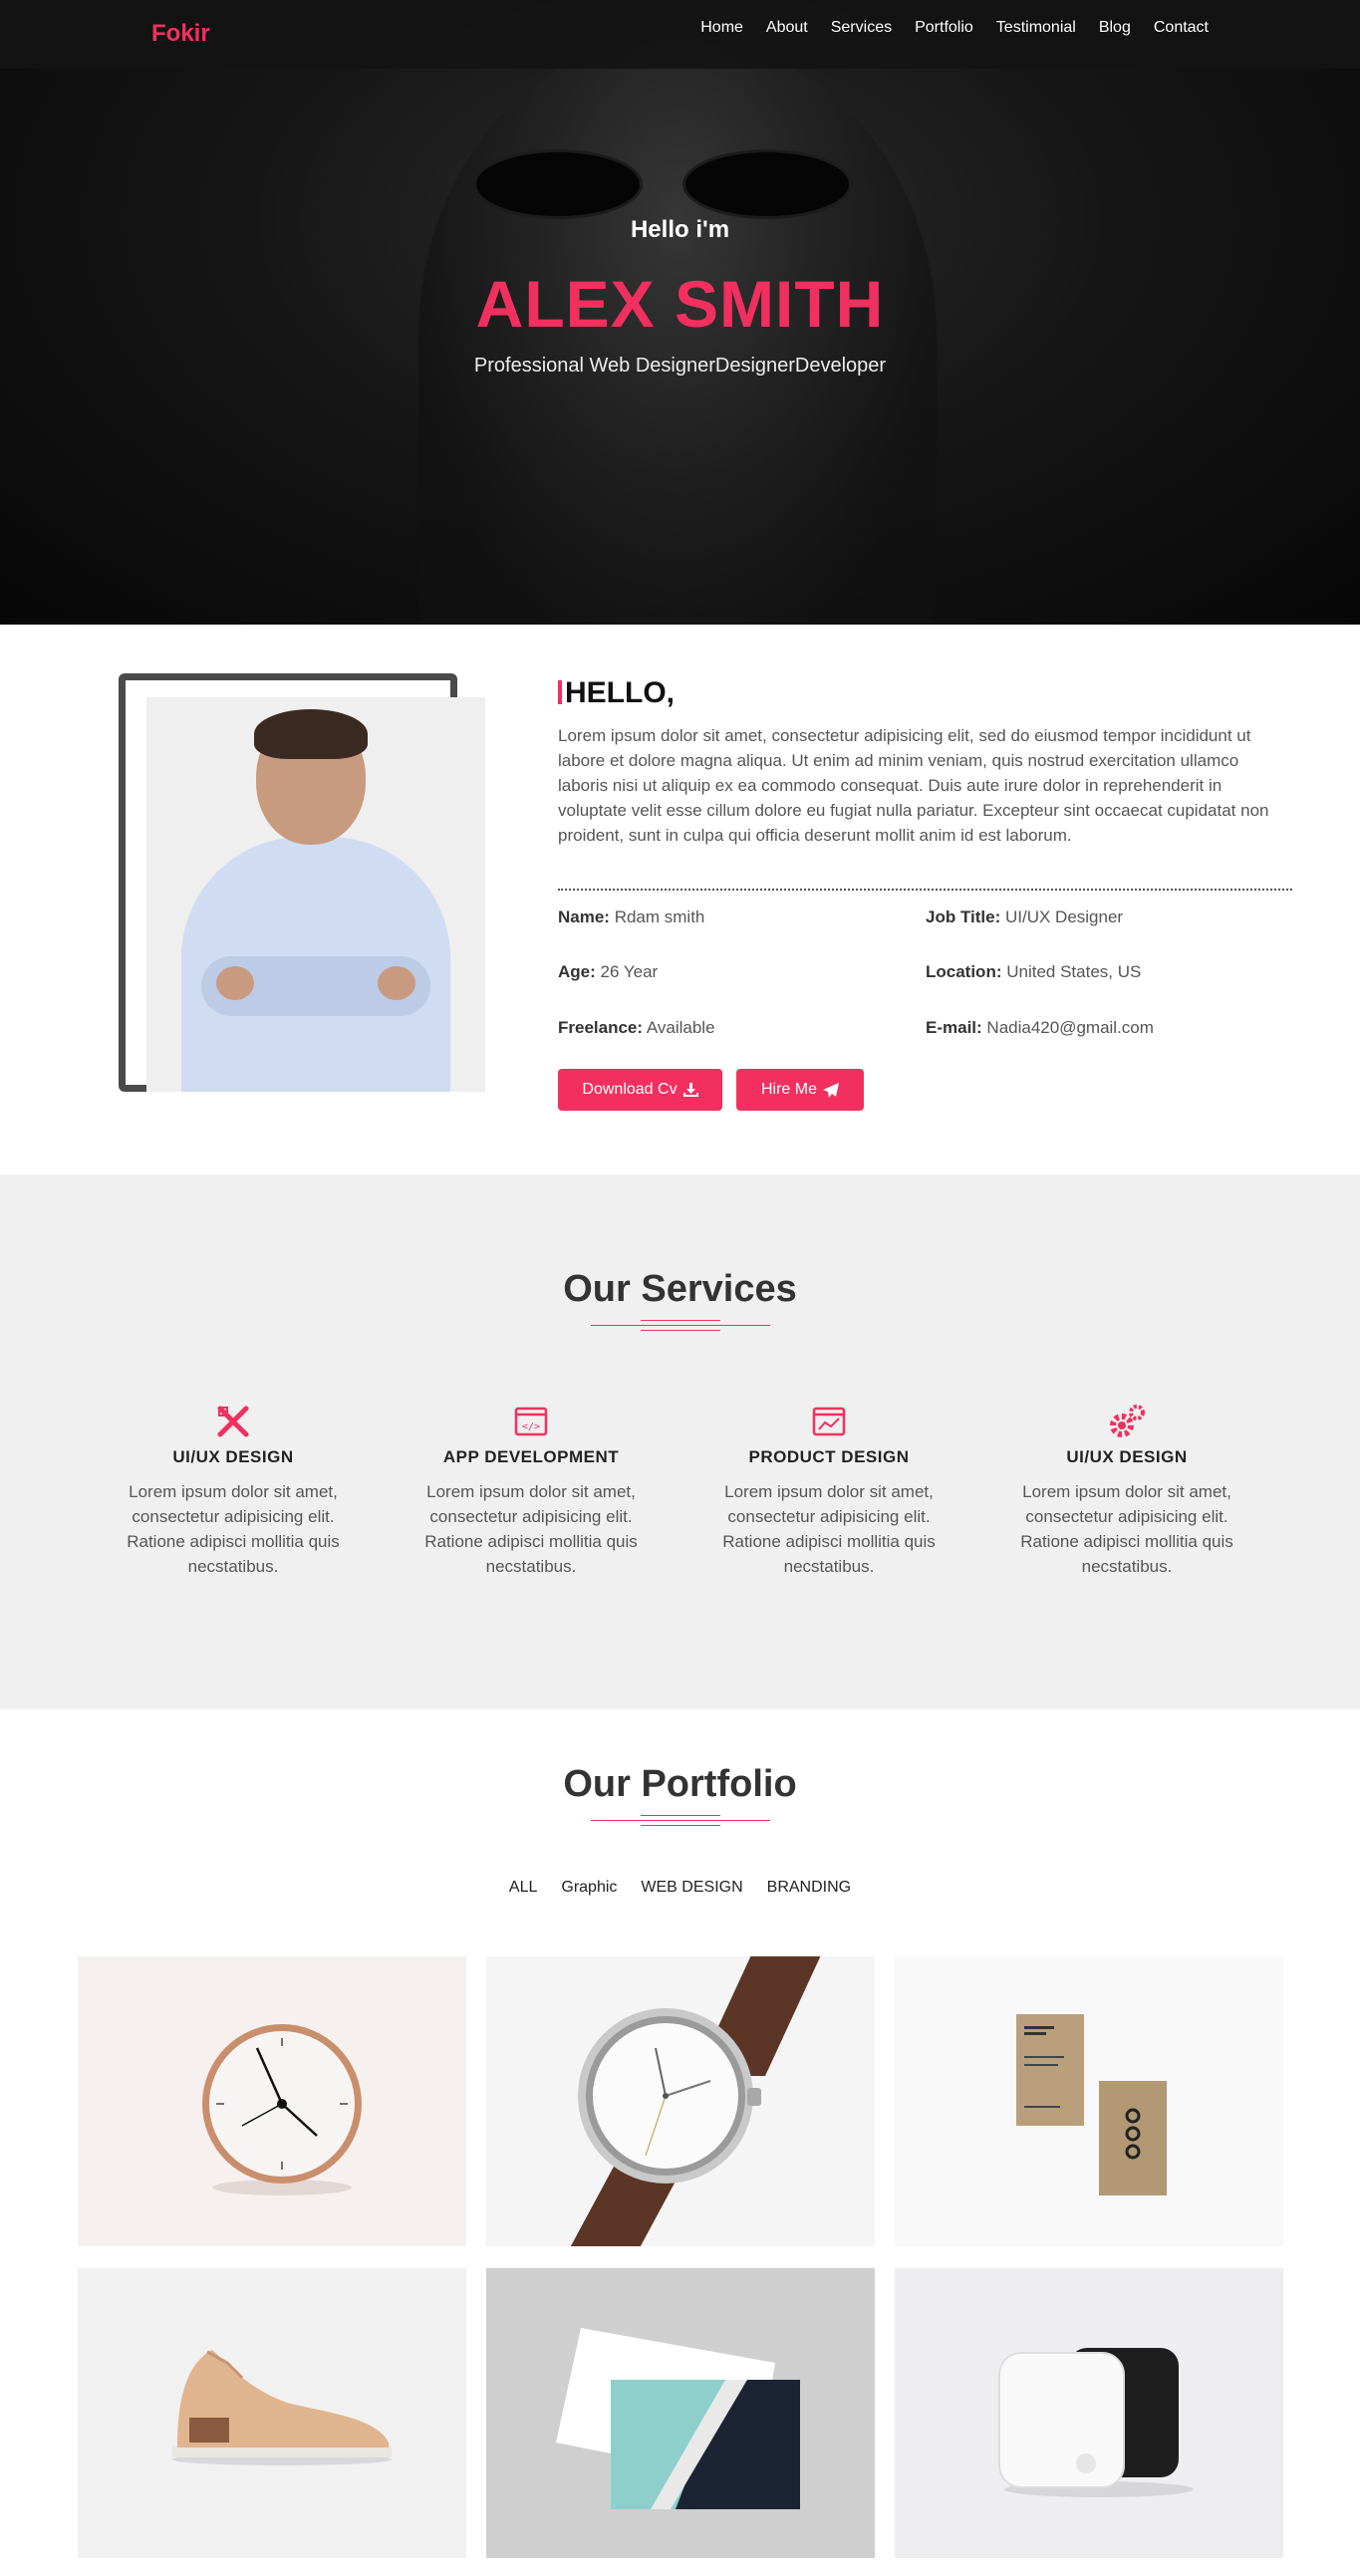 The width and height of the screenshot is (1360, 2576). What do you see at coordinates (272, 2413) in the screenshot?
I see `portfolio-item-sneaker` at bounding box center [272, 2413].